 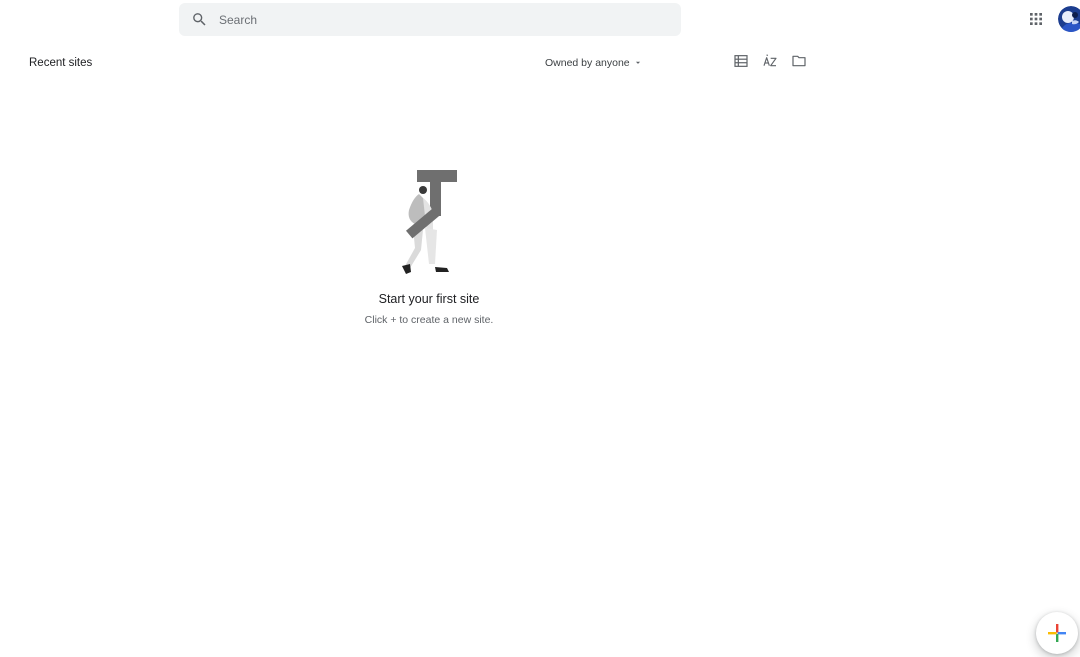 I want to click on top-bar, so click(x=540, y=20).